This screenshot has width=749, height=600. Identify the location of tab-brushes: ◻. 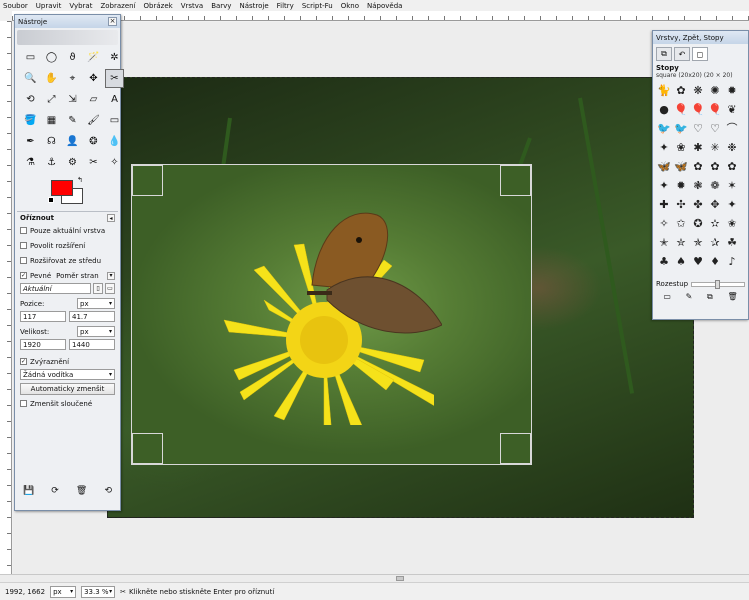
(700, 54).